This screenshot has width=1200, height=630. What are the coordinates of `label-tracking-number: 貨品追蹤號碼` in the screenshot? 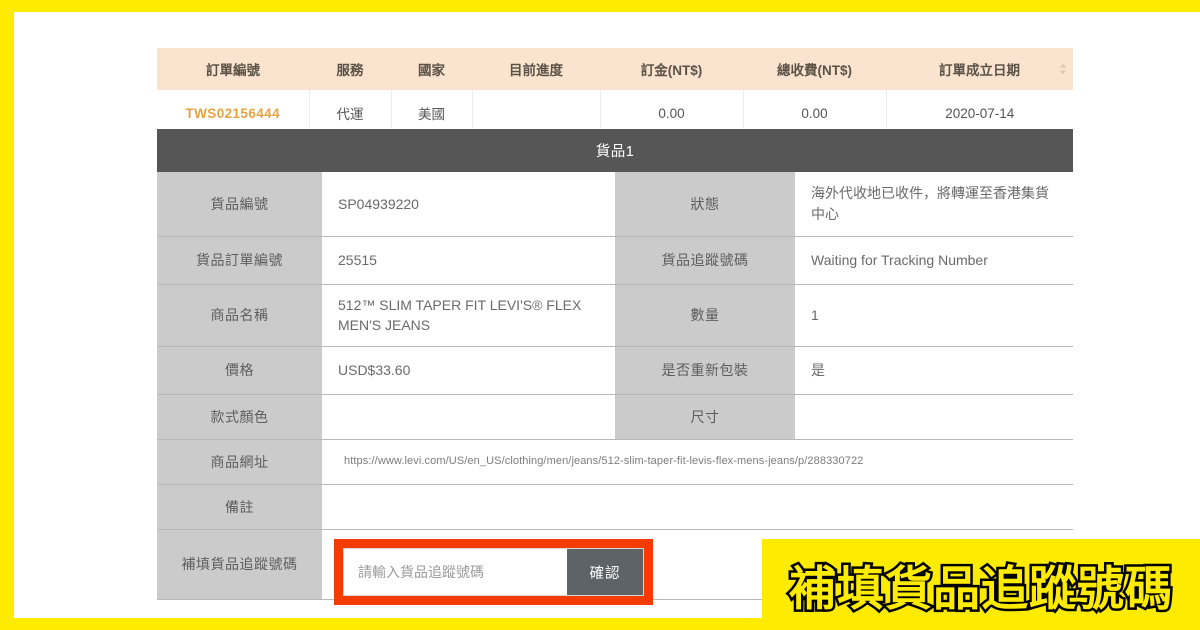 It's located at (705, 260).